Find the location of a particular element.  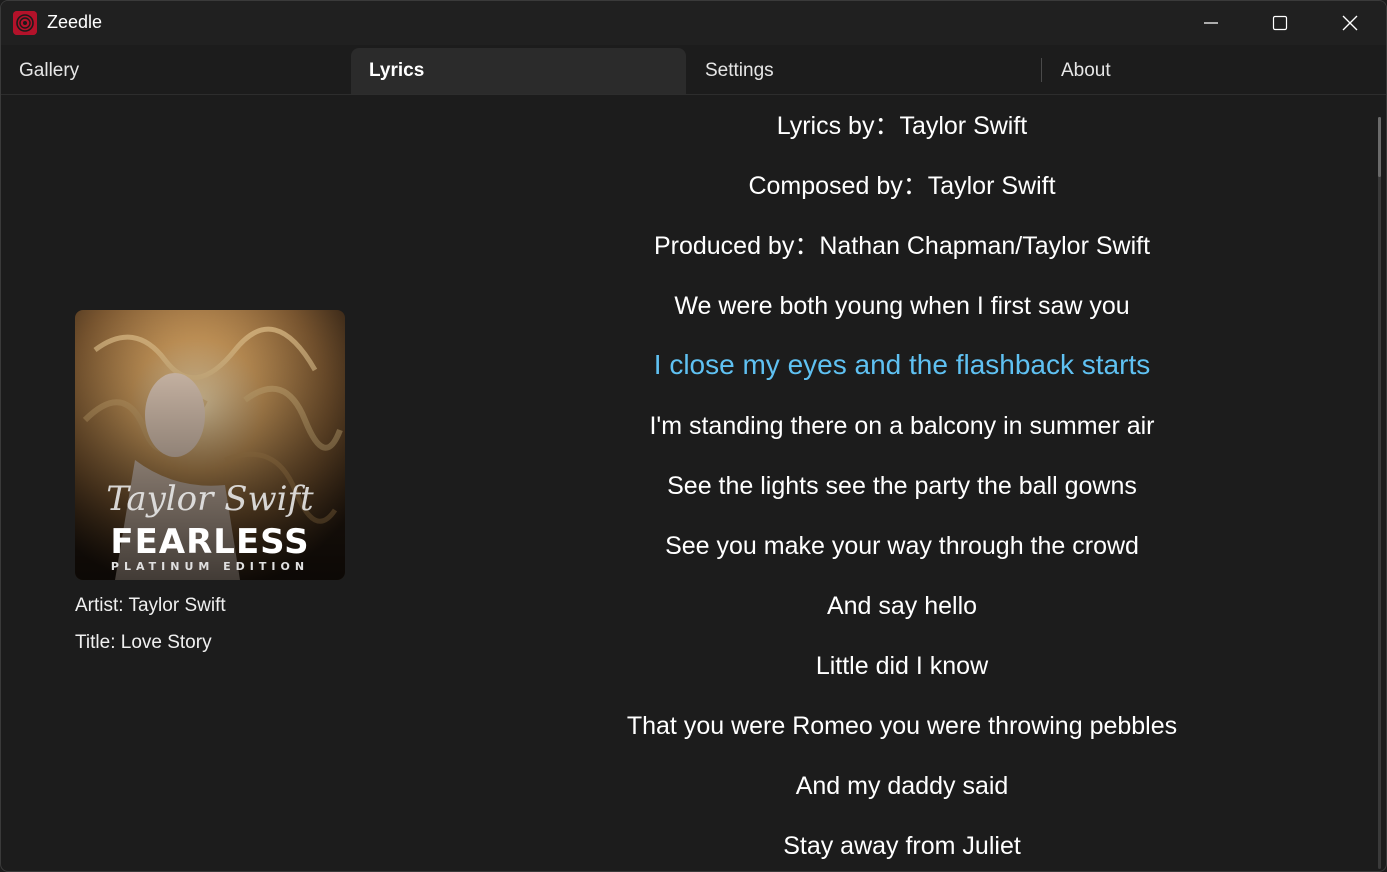

title-bar: Zeedle is located at coordinates (693, 23).